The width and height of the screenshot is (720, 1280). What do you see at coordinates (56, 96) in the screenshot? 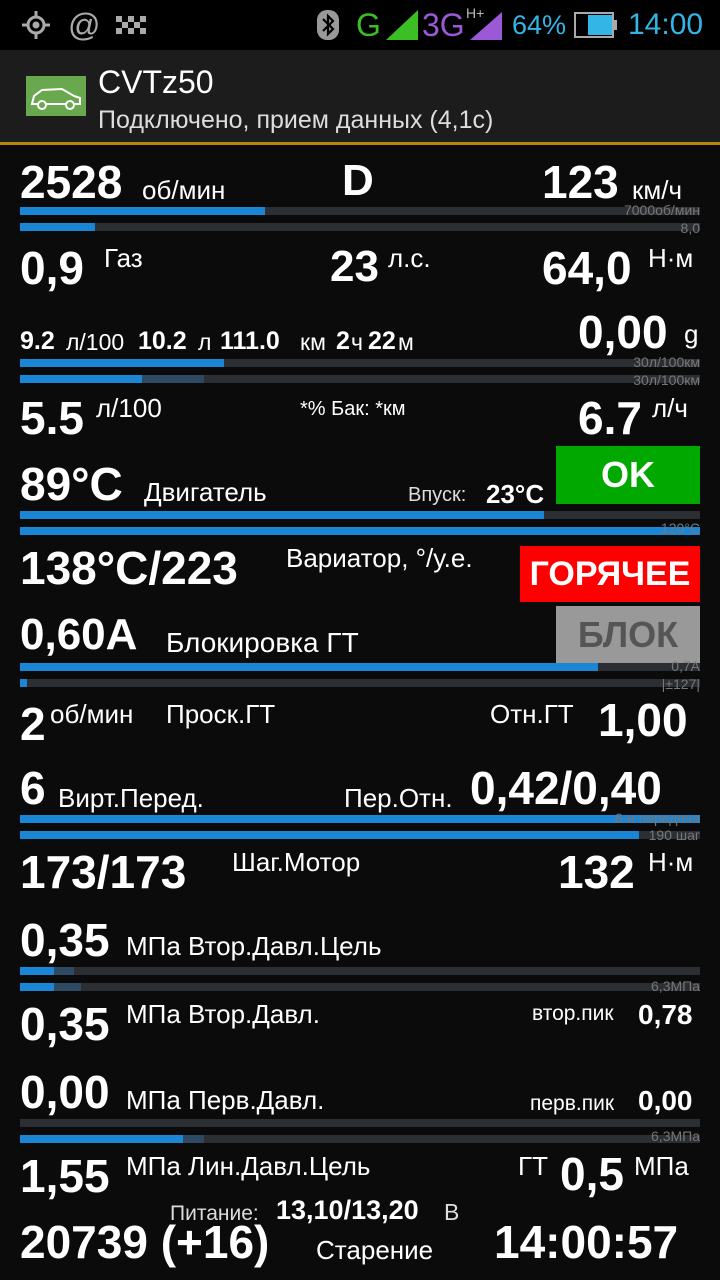
I see `app-logo-button` at bounding box center [56, 96].